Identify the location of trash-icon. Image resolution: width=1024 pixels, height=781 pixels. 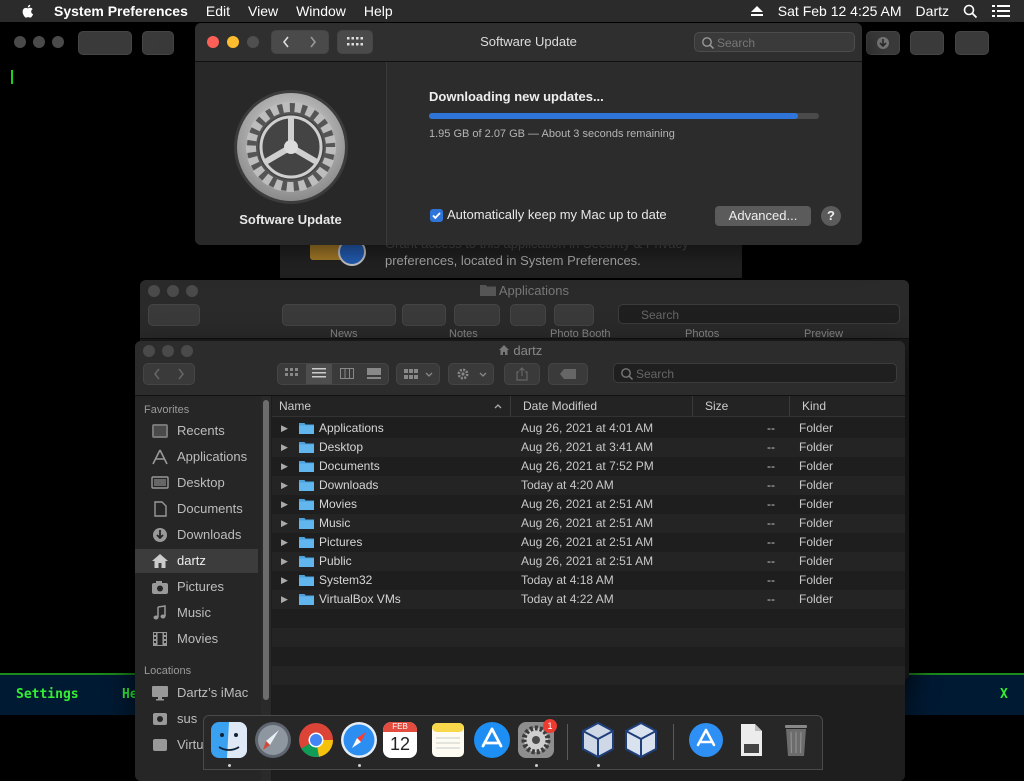
(796, 740).